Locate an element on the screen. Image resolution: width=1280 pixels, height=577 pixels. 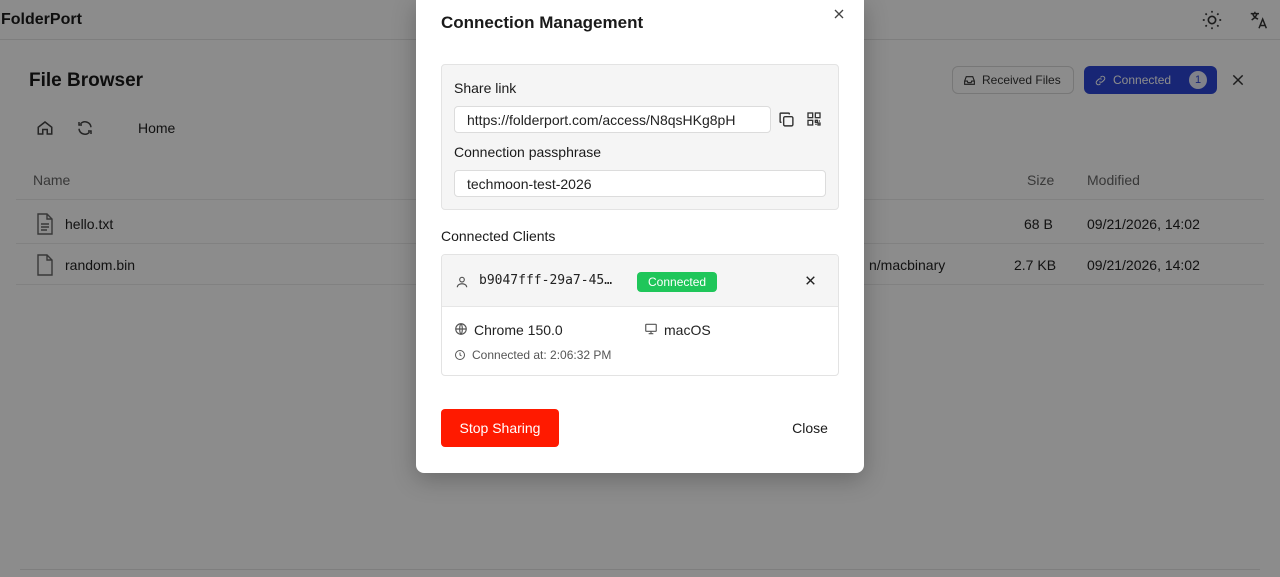
client-browser: Chrome 150.0 is located at coordinates (518, 330).